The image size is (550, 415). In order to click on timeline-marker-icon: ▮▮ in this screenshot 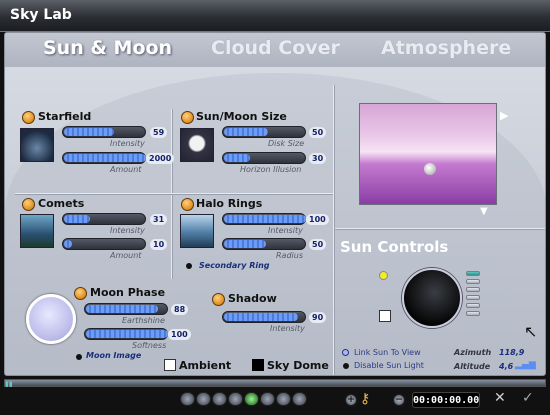, I will do `click(9, 384)`.